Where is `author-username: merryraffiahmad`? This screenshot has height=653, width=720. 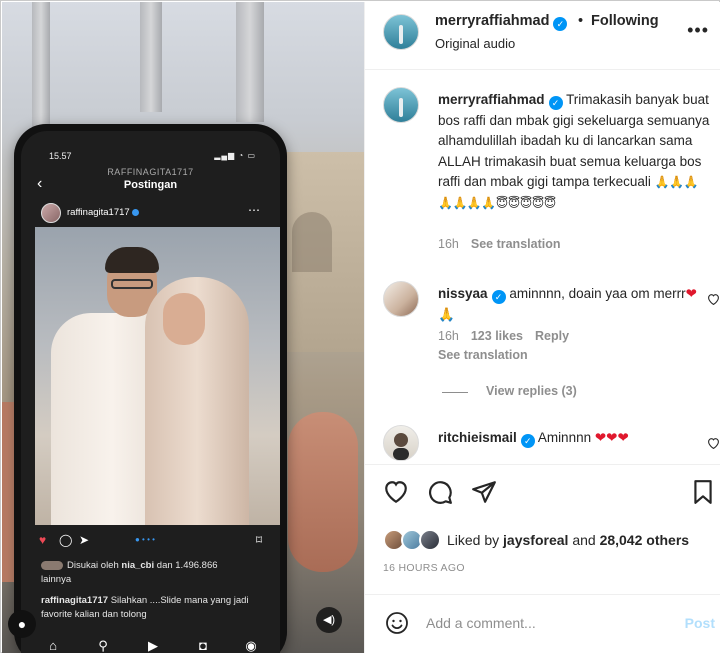 author-username: merryraffiahmad is located at coordinates (492, 21).